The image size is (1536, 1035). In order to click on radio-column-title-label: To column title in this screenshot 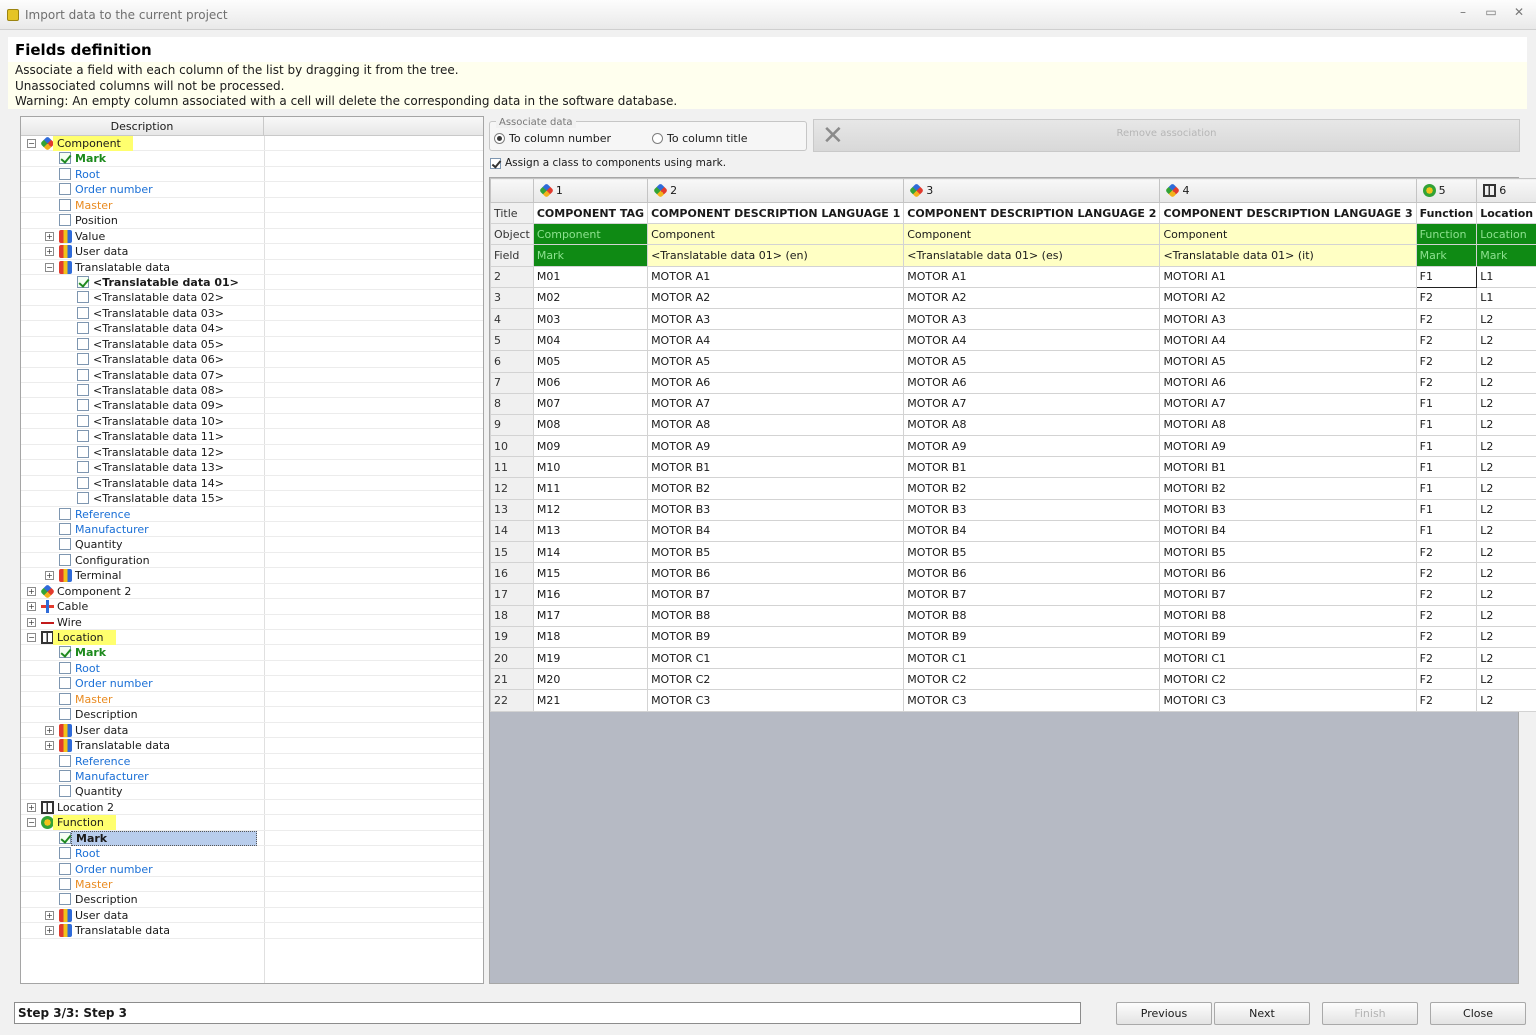, I will do `click(707, 138)`.